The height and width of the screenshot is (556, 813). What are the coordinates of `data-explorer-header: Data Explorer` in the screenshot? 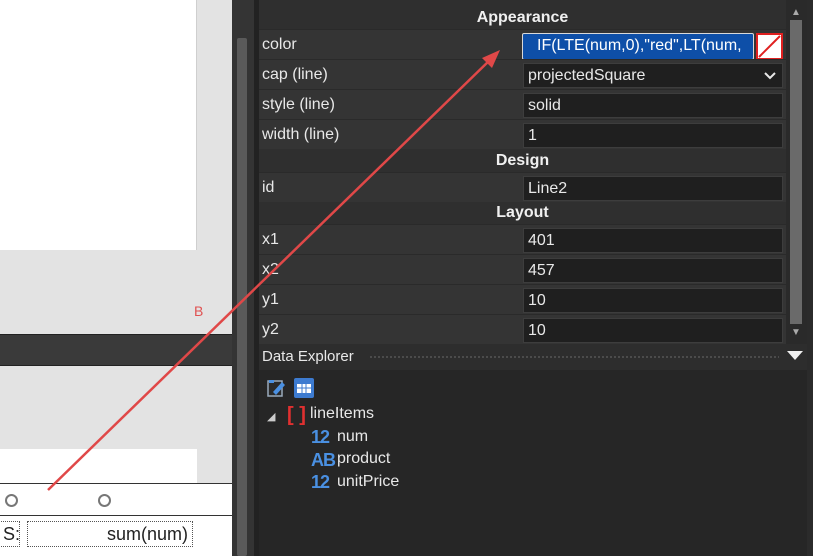 It's located at (533, 357).